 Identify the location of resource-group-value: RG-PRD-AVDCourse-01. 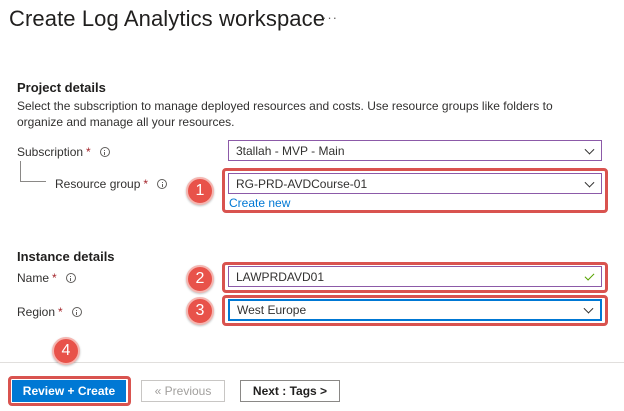
(302, 183).